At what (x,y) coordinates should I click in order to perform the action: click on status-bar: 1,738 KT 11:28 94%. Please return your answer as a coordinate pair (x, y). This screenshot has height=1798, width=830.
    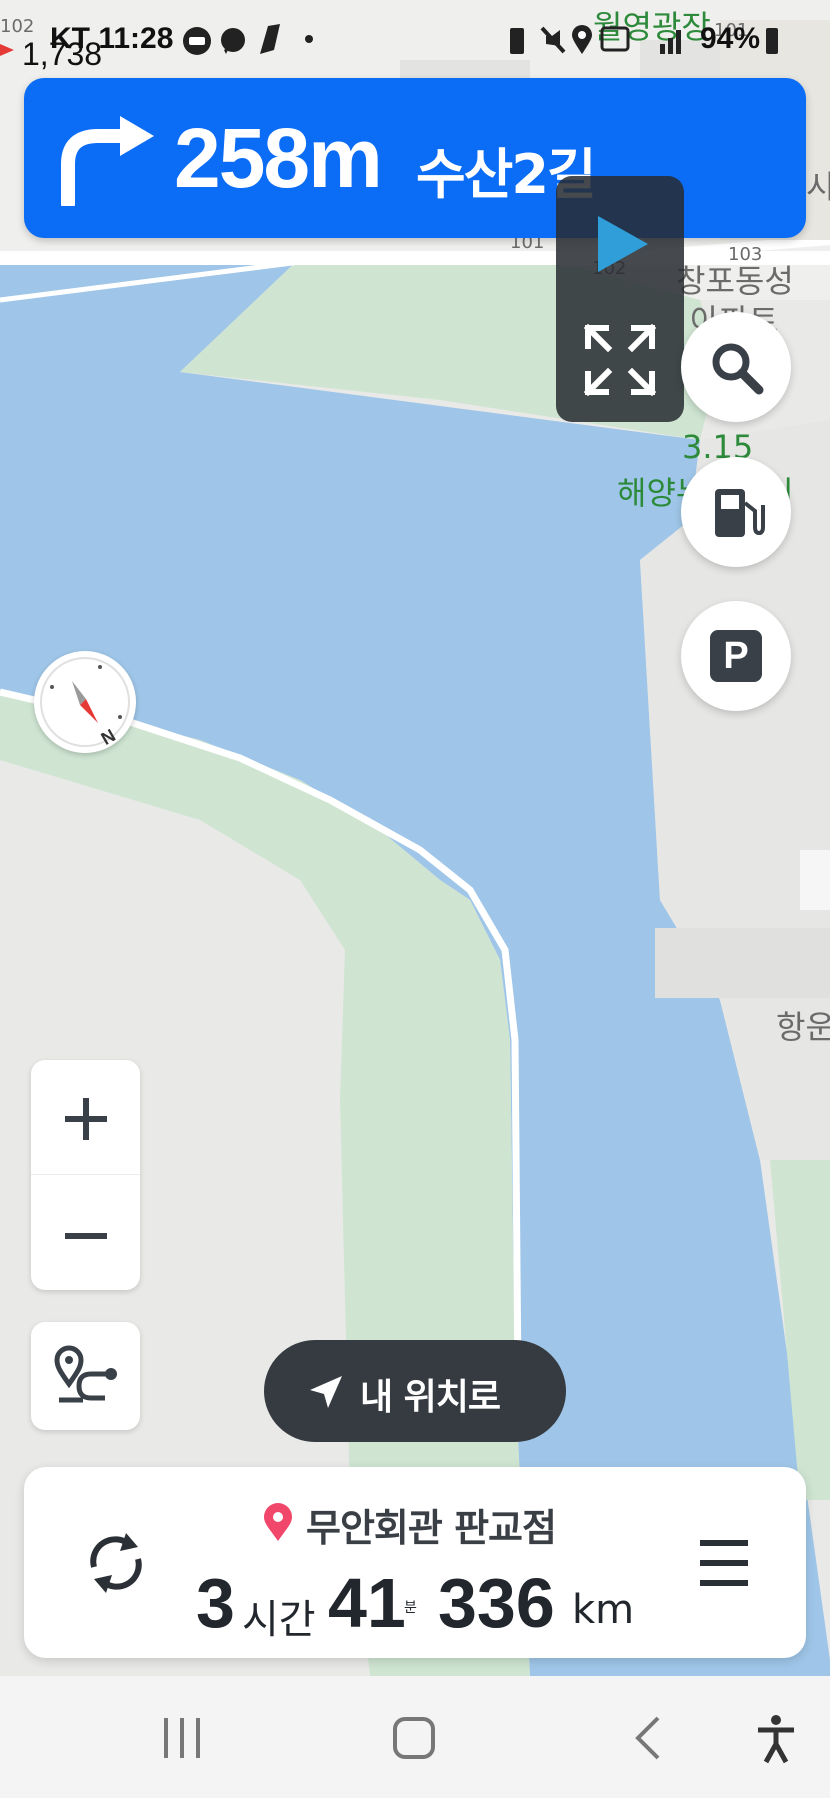
    Looking at the image, I should click on (415, 36).